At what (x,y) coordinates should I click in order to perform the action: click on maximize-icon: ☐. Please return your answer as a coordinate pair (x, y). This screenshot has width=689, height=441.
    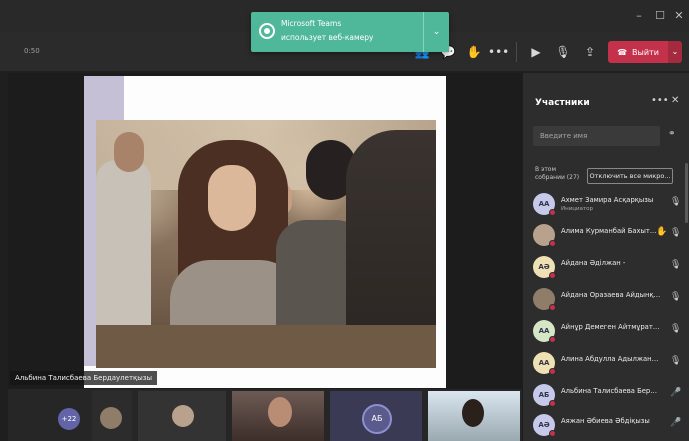
    Looking at the image, I should click on (660, 16).